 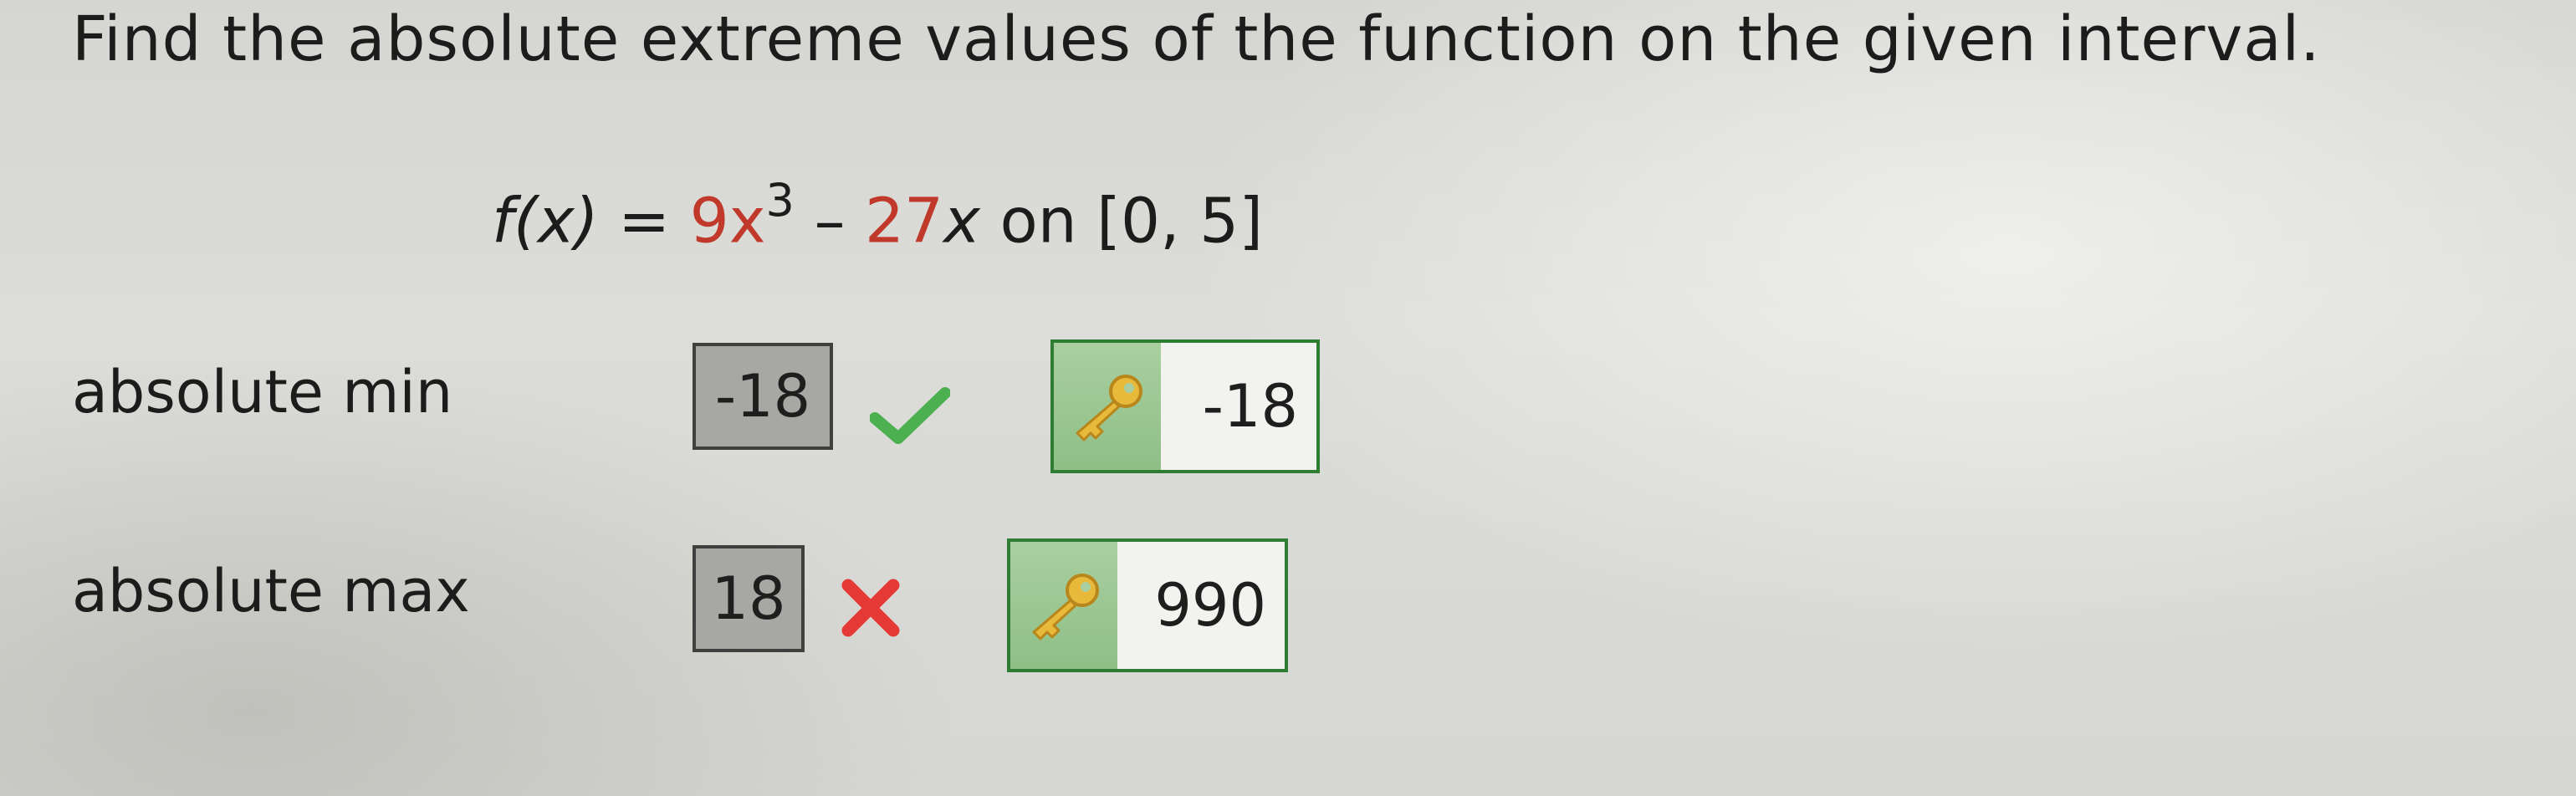 I want to click on cubic-term: 9x, so click(x=727, y=222).